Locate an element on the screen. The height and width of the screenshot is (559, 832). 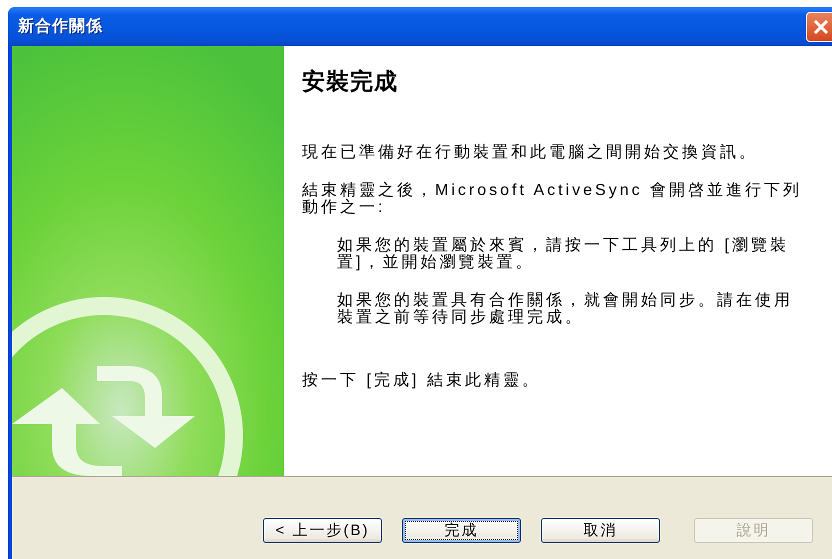
wizard-button: 取消 is located at coordinates (600, 530).